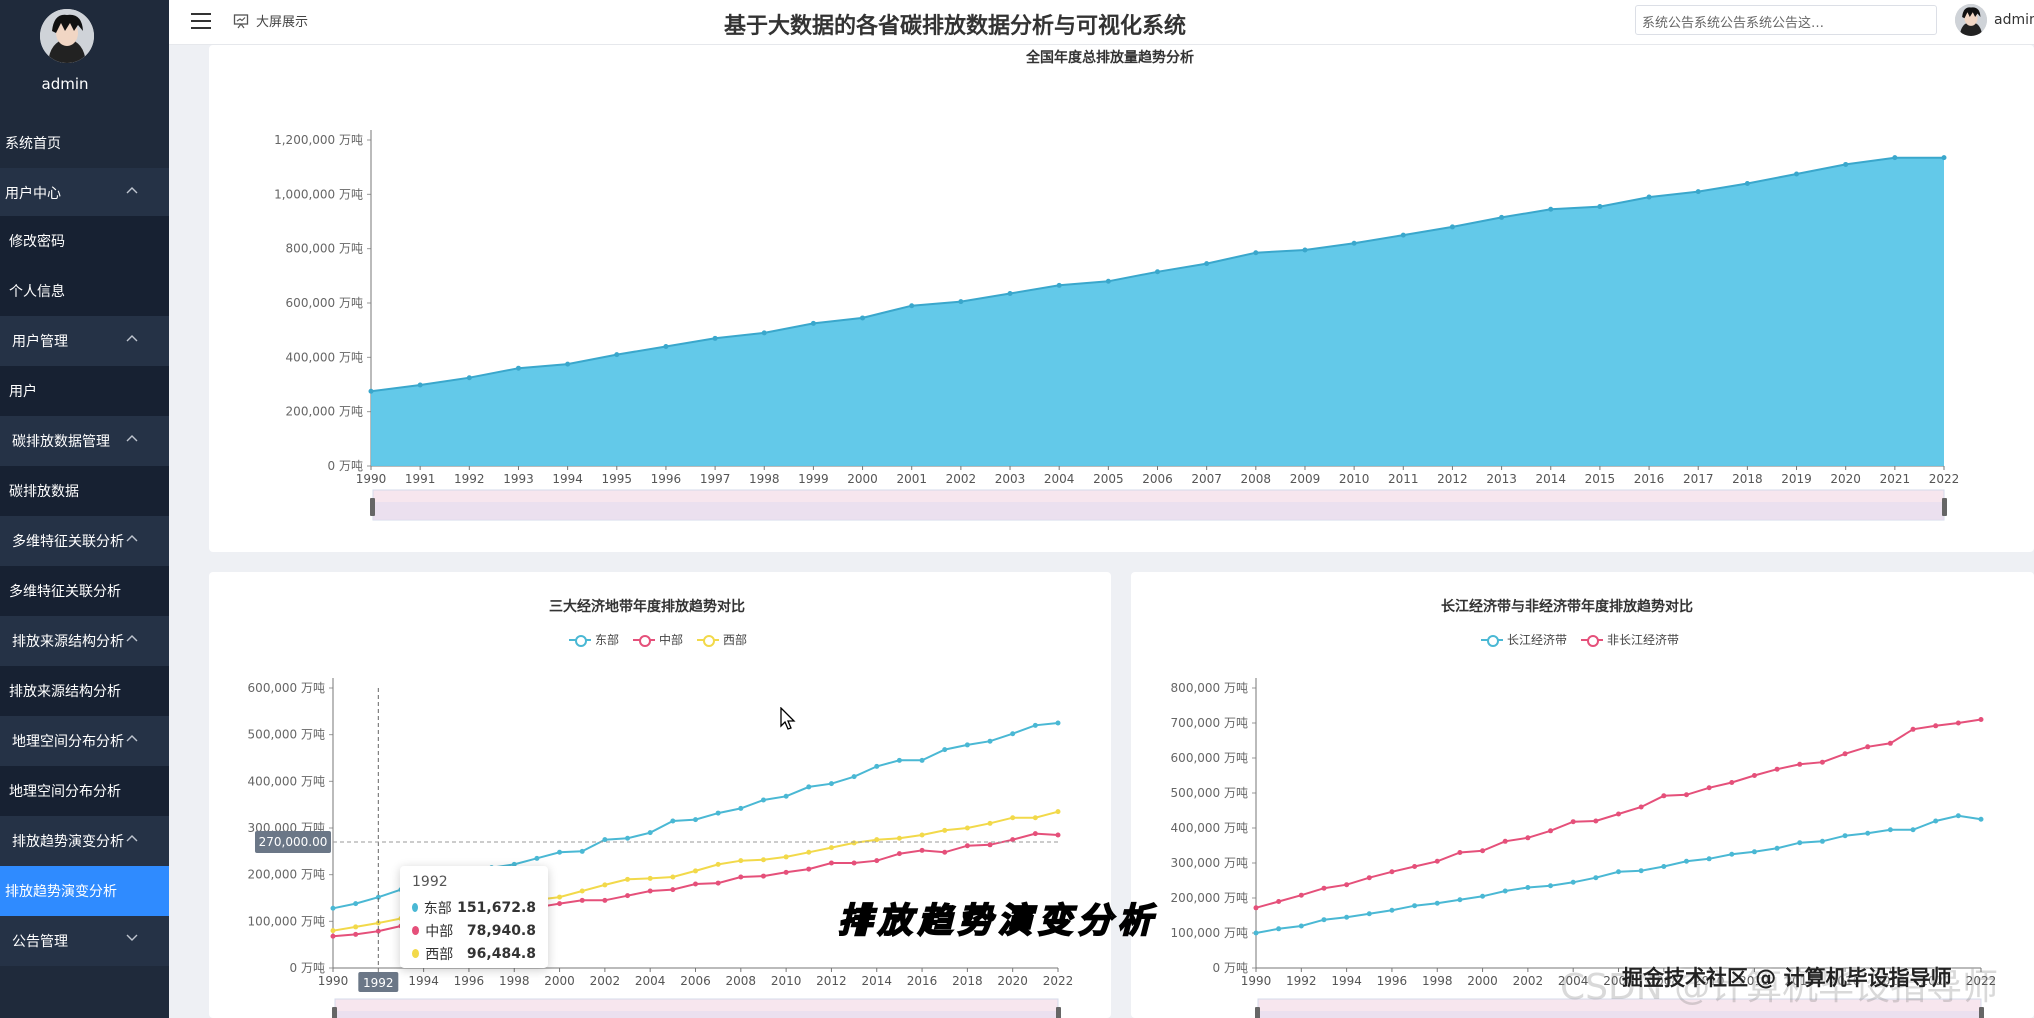  I want to click on x-tick-label: 1999, so click(813, 479).